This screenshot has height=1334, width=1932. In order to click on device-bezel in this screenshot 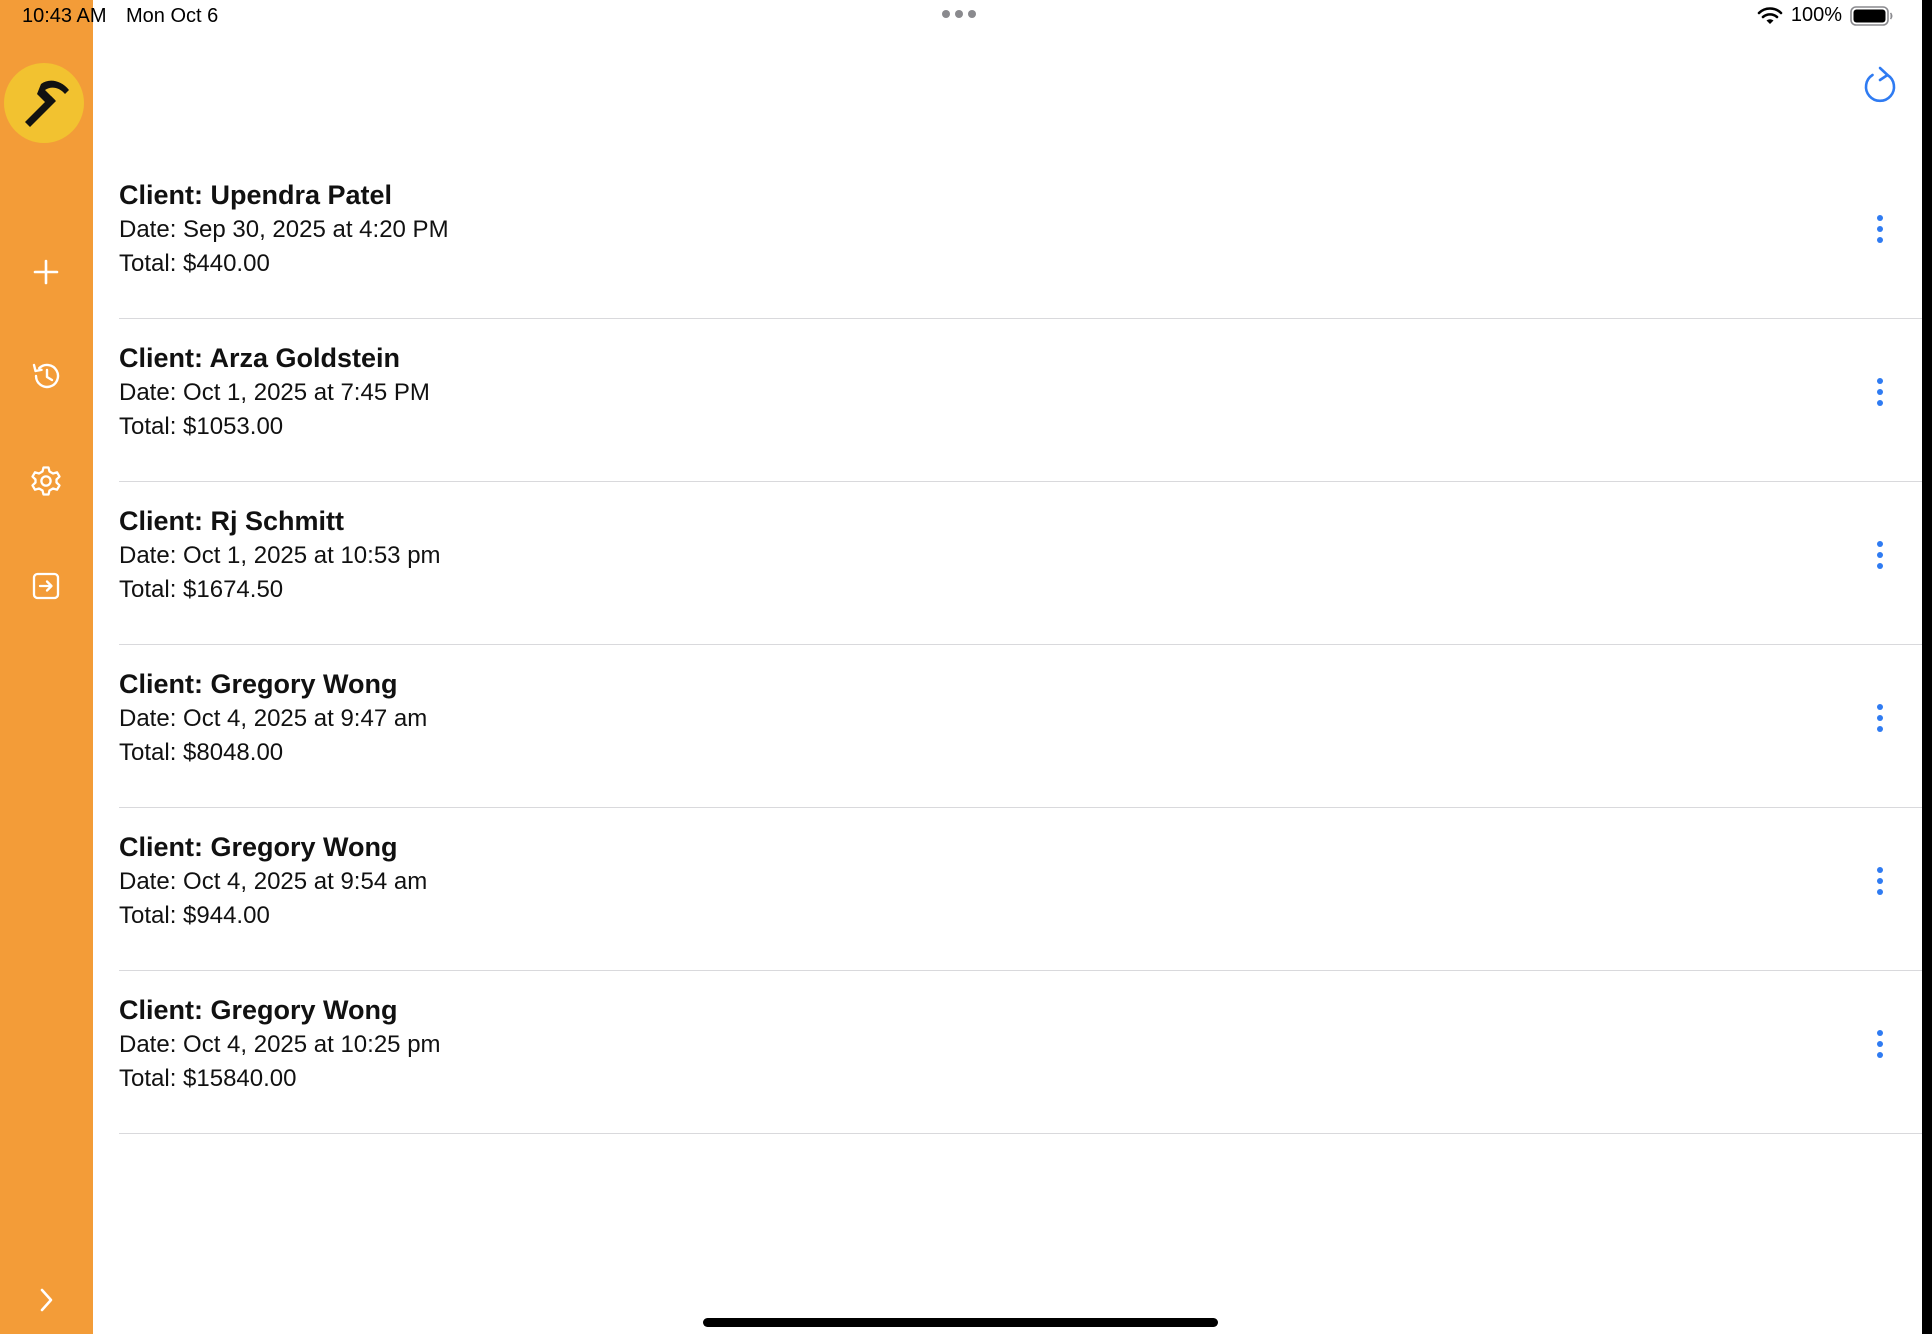, I will do `click(1927, 667)`.